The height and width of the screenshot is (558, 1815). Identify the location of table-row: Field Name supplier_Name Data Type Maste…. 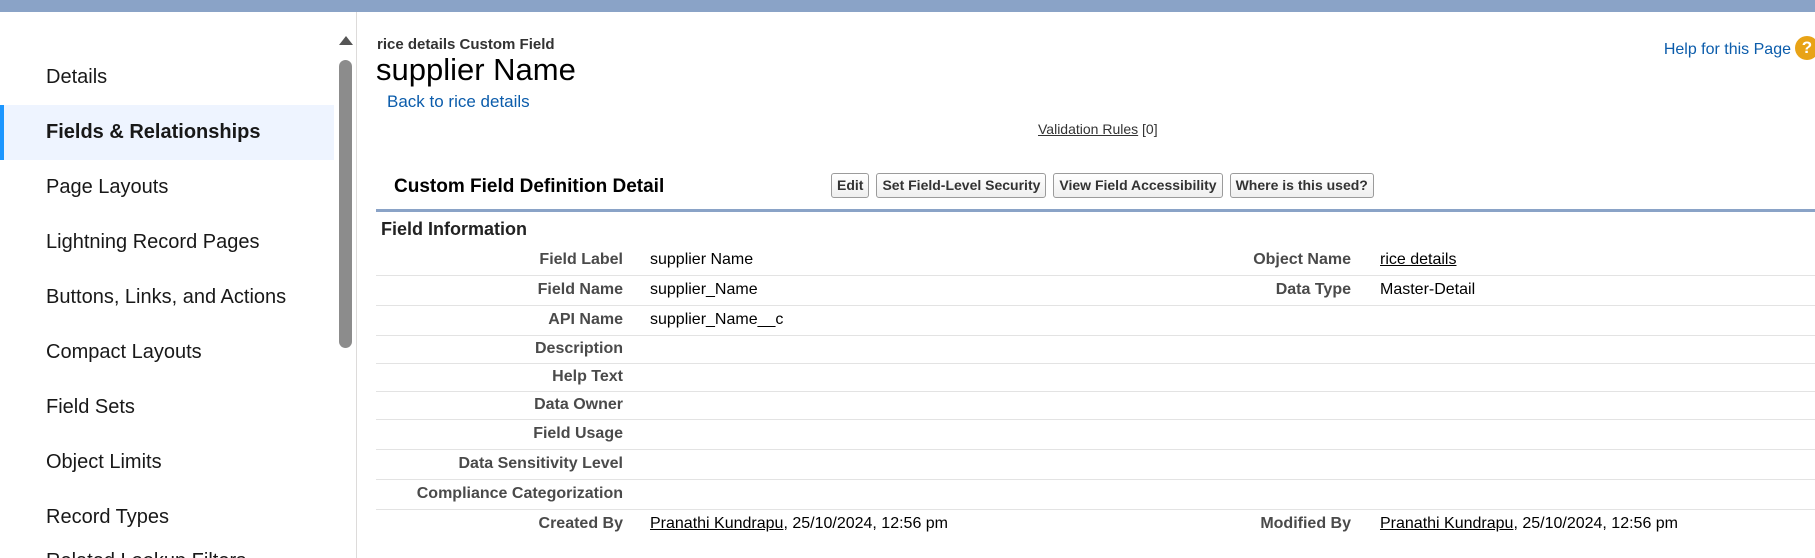
(1095, 290).